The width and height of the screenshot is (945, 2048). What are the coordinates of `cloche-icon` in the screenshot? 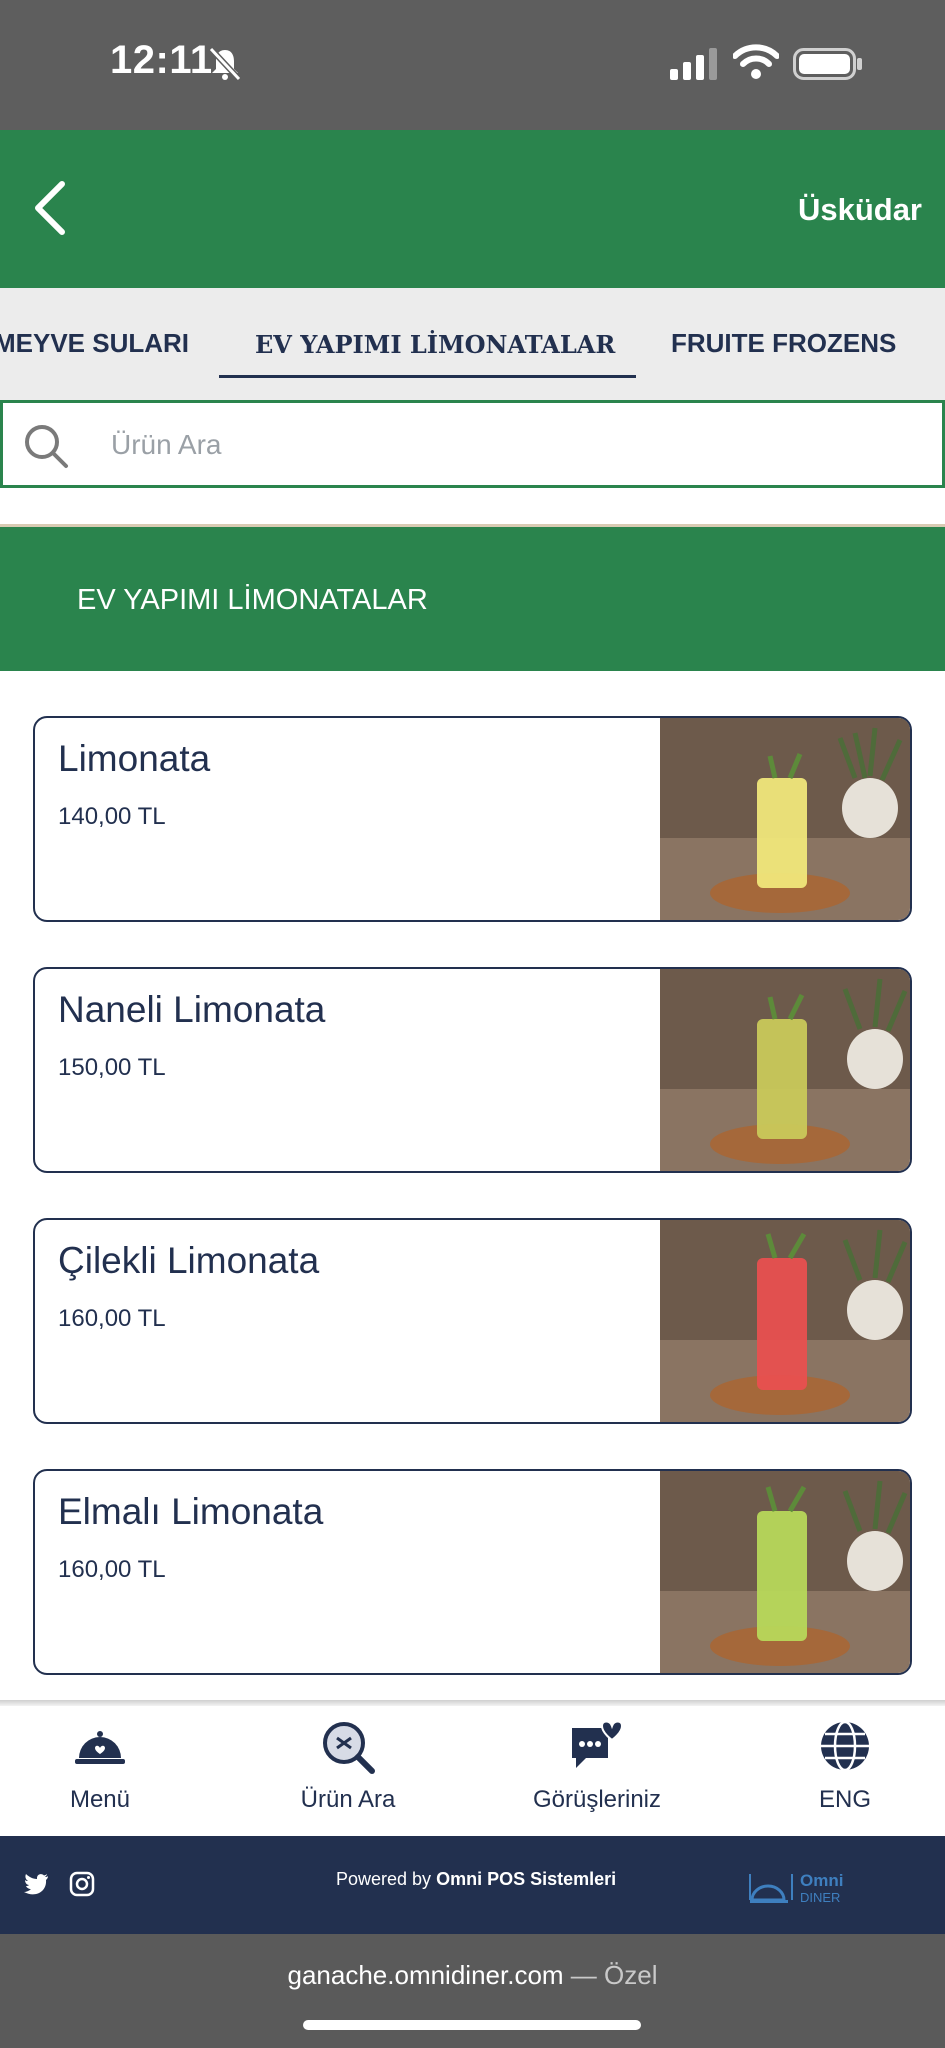 It's located at (100, 1747).